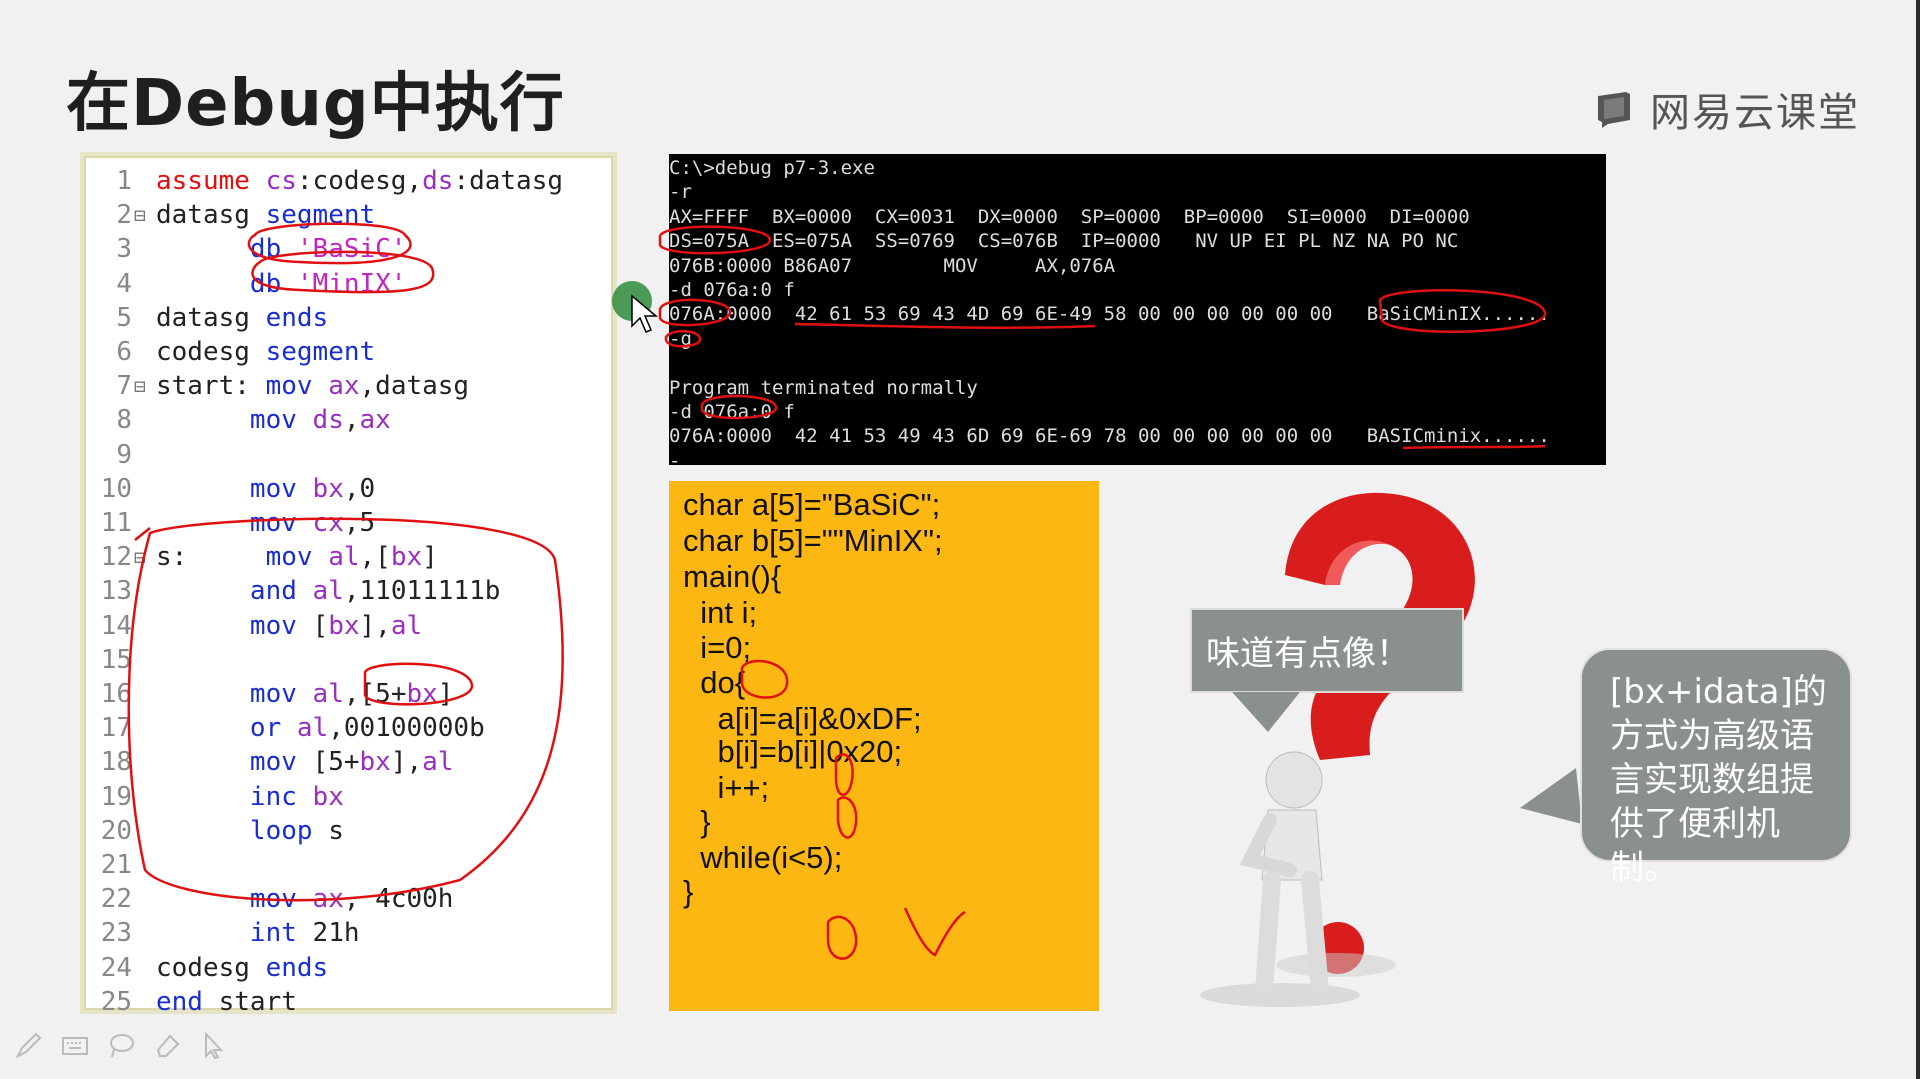 The height and width of the screenshot is (1079, 1920). What do you see at coordinates (359, 488) in the screenshot?
I see `code-token: ,0` at bounding box center [359, 488].